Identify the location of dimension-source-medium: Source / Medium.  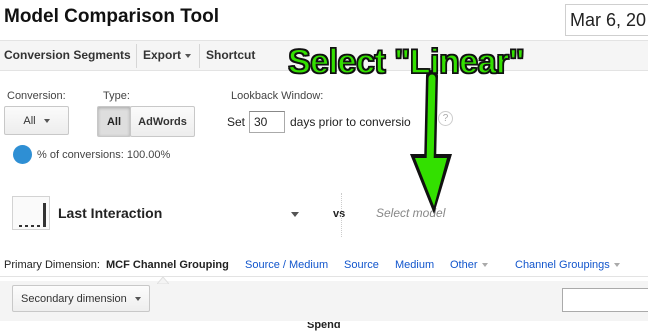
(286, 265).